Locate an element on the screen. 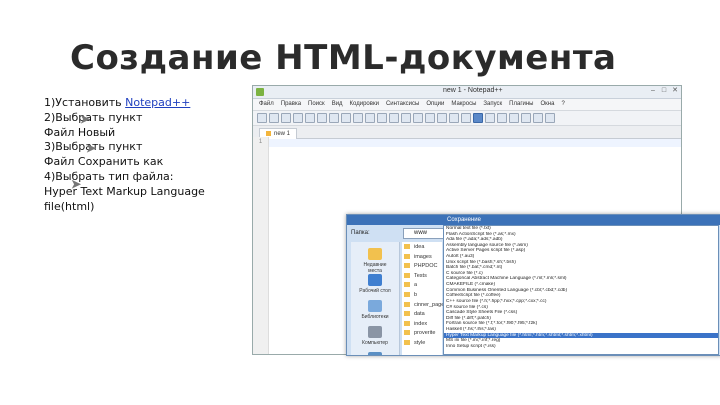  zoom-out-icon is located at coordinates (430, 118).